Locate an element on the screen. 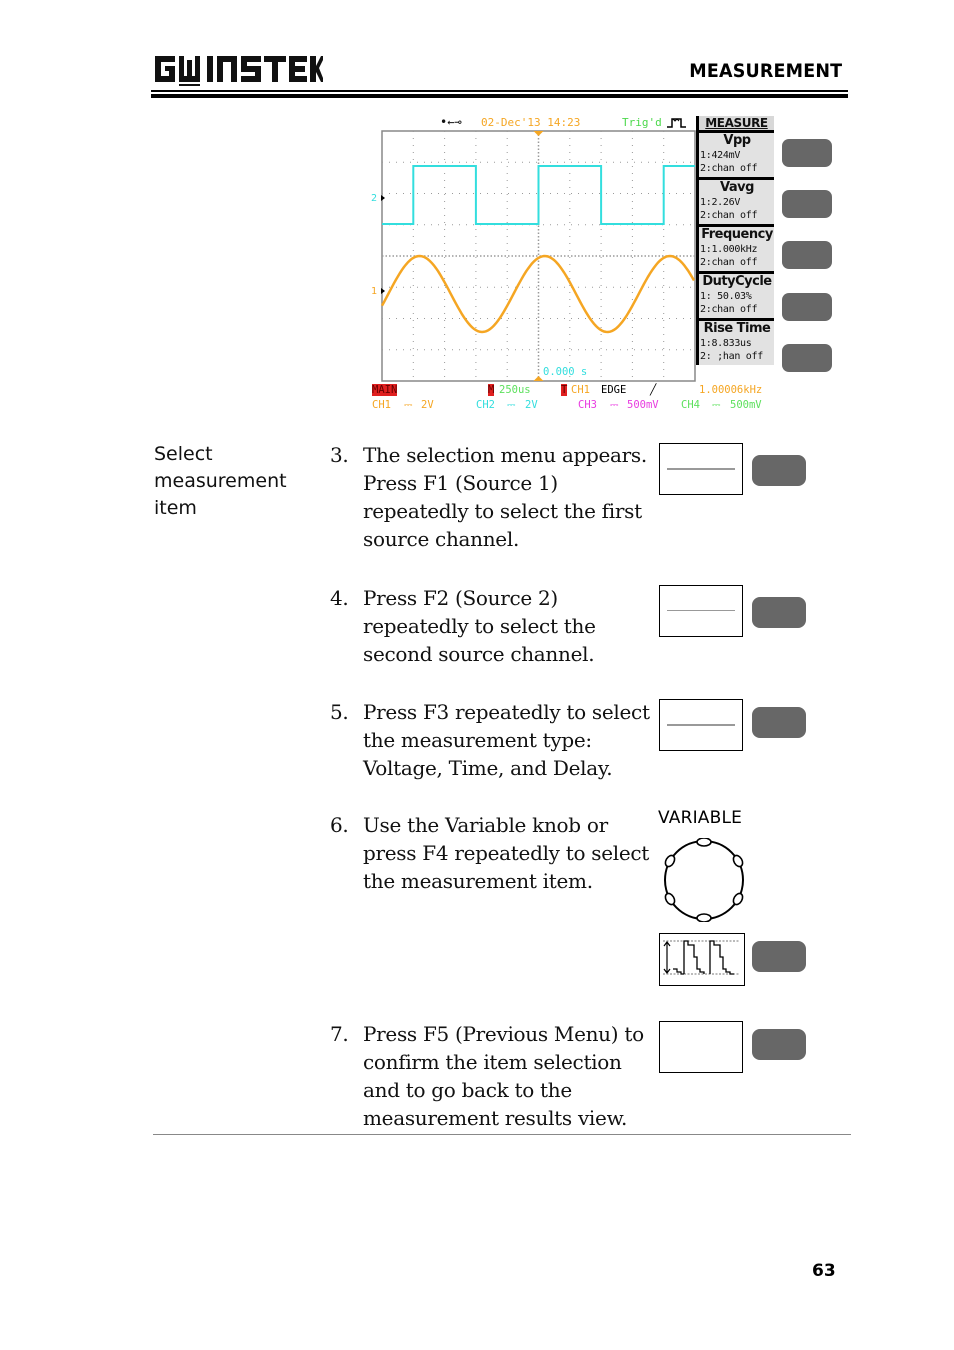 The height and width of the screenshot is (1350, 954). variable-label: VARIABLE is located at coordinates (700, 818).